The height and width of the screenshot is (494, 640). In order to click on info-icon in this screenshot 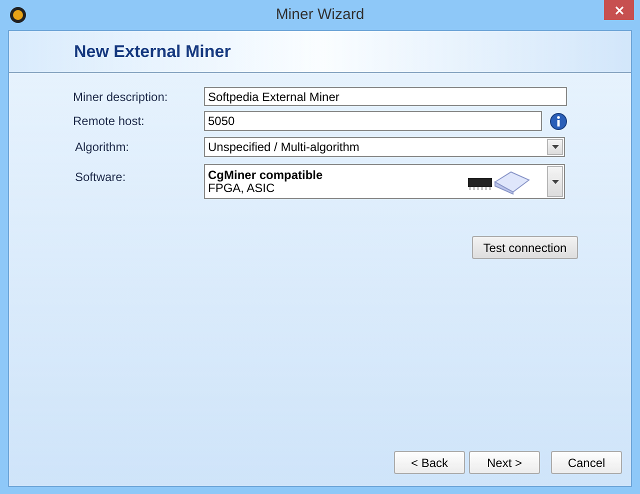, I will do `click(558, 121)`.